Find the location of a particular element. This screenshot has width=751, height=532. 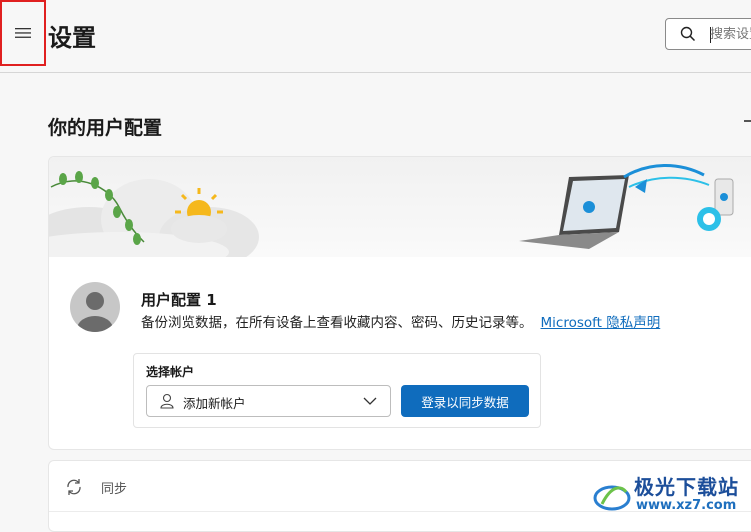

sync-icon is located at coordinates (74, 487).